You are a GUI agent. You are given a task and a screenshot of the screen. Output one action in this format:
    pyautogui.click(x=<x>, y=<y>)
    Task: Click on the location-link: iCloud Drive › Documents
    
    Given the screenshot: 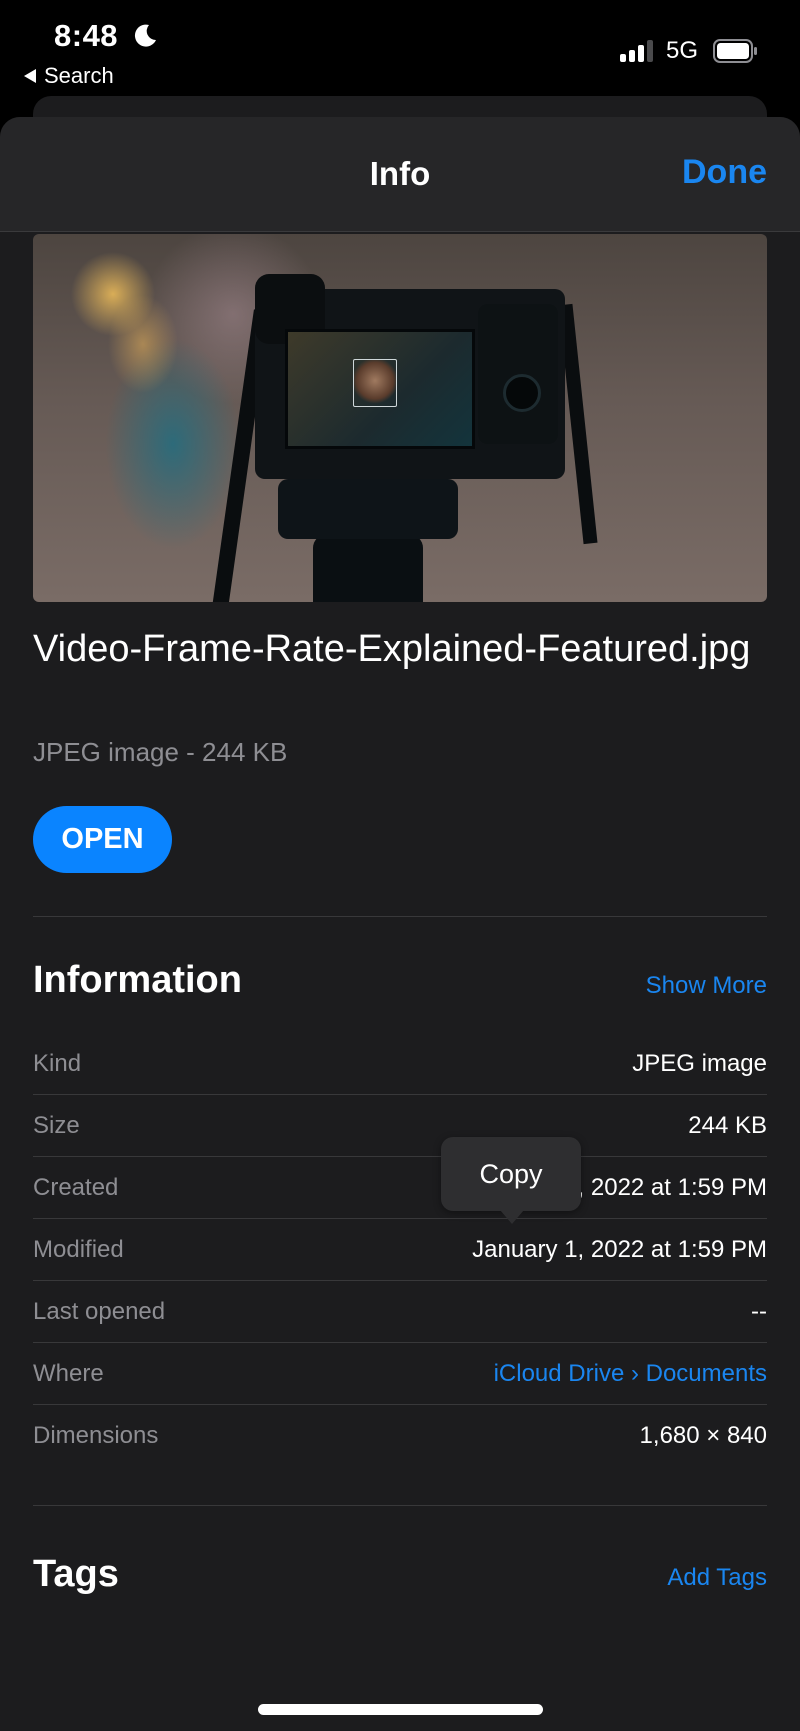 What is the action you would take?
    pyautogui.click(x=630, y=1374)
    